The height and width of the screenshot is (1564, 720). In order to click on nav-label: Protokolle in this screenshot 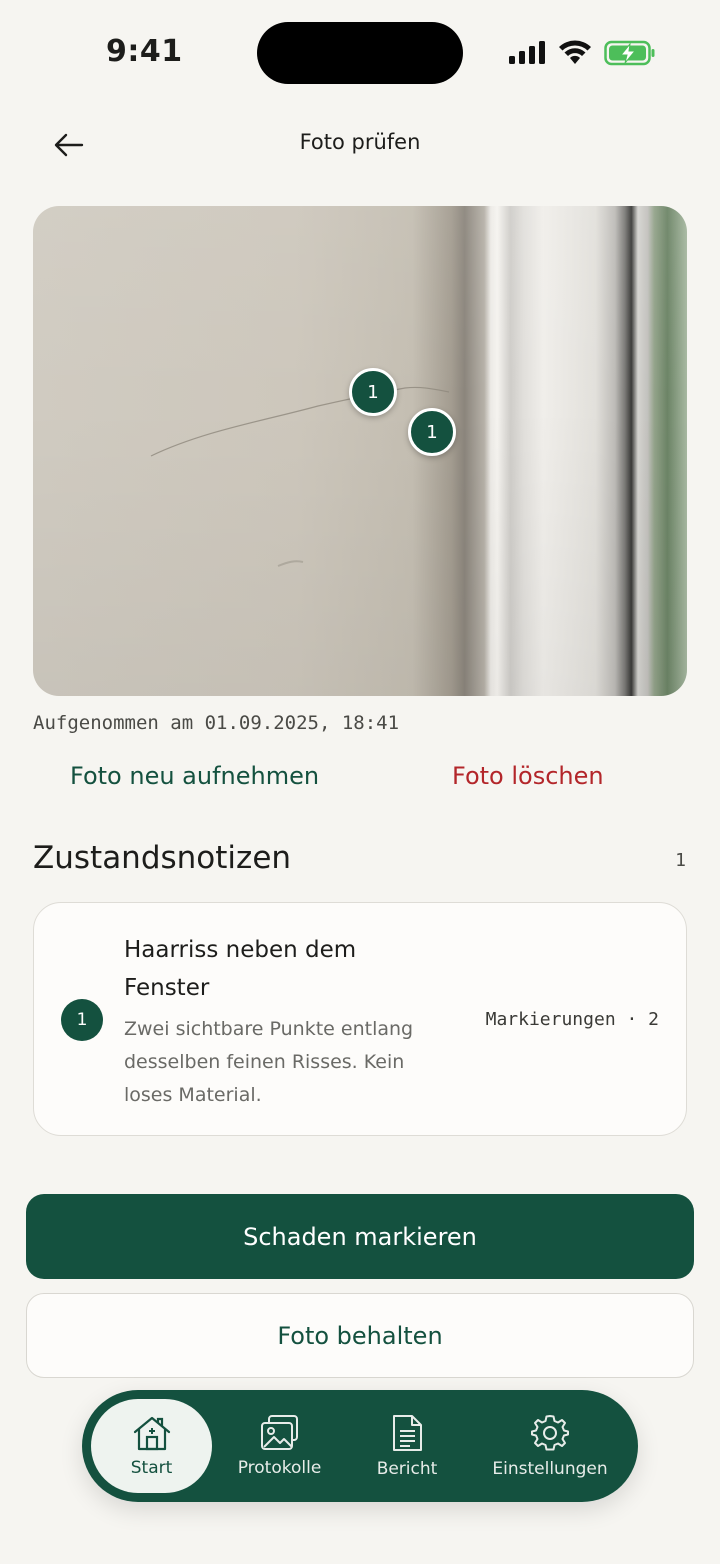, I will do `click(279, 1468)`.